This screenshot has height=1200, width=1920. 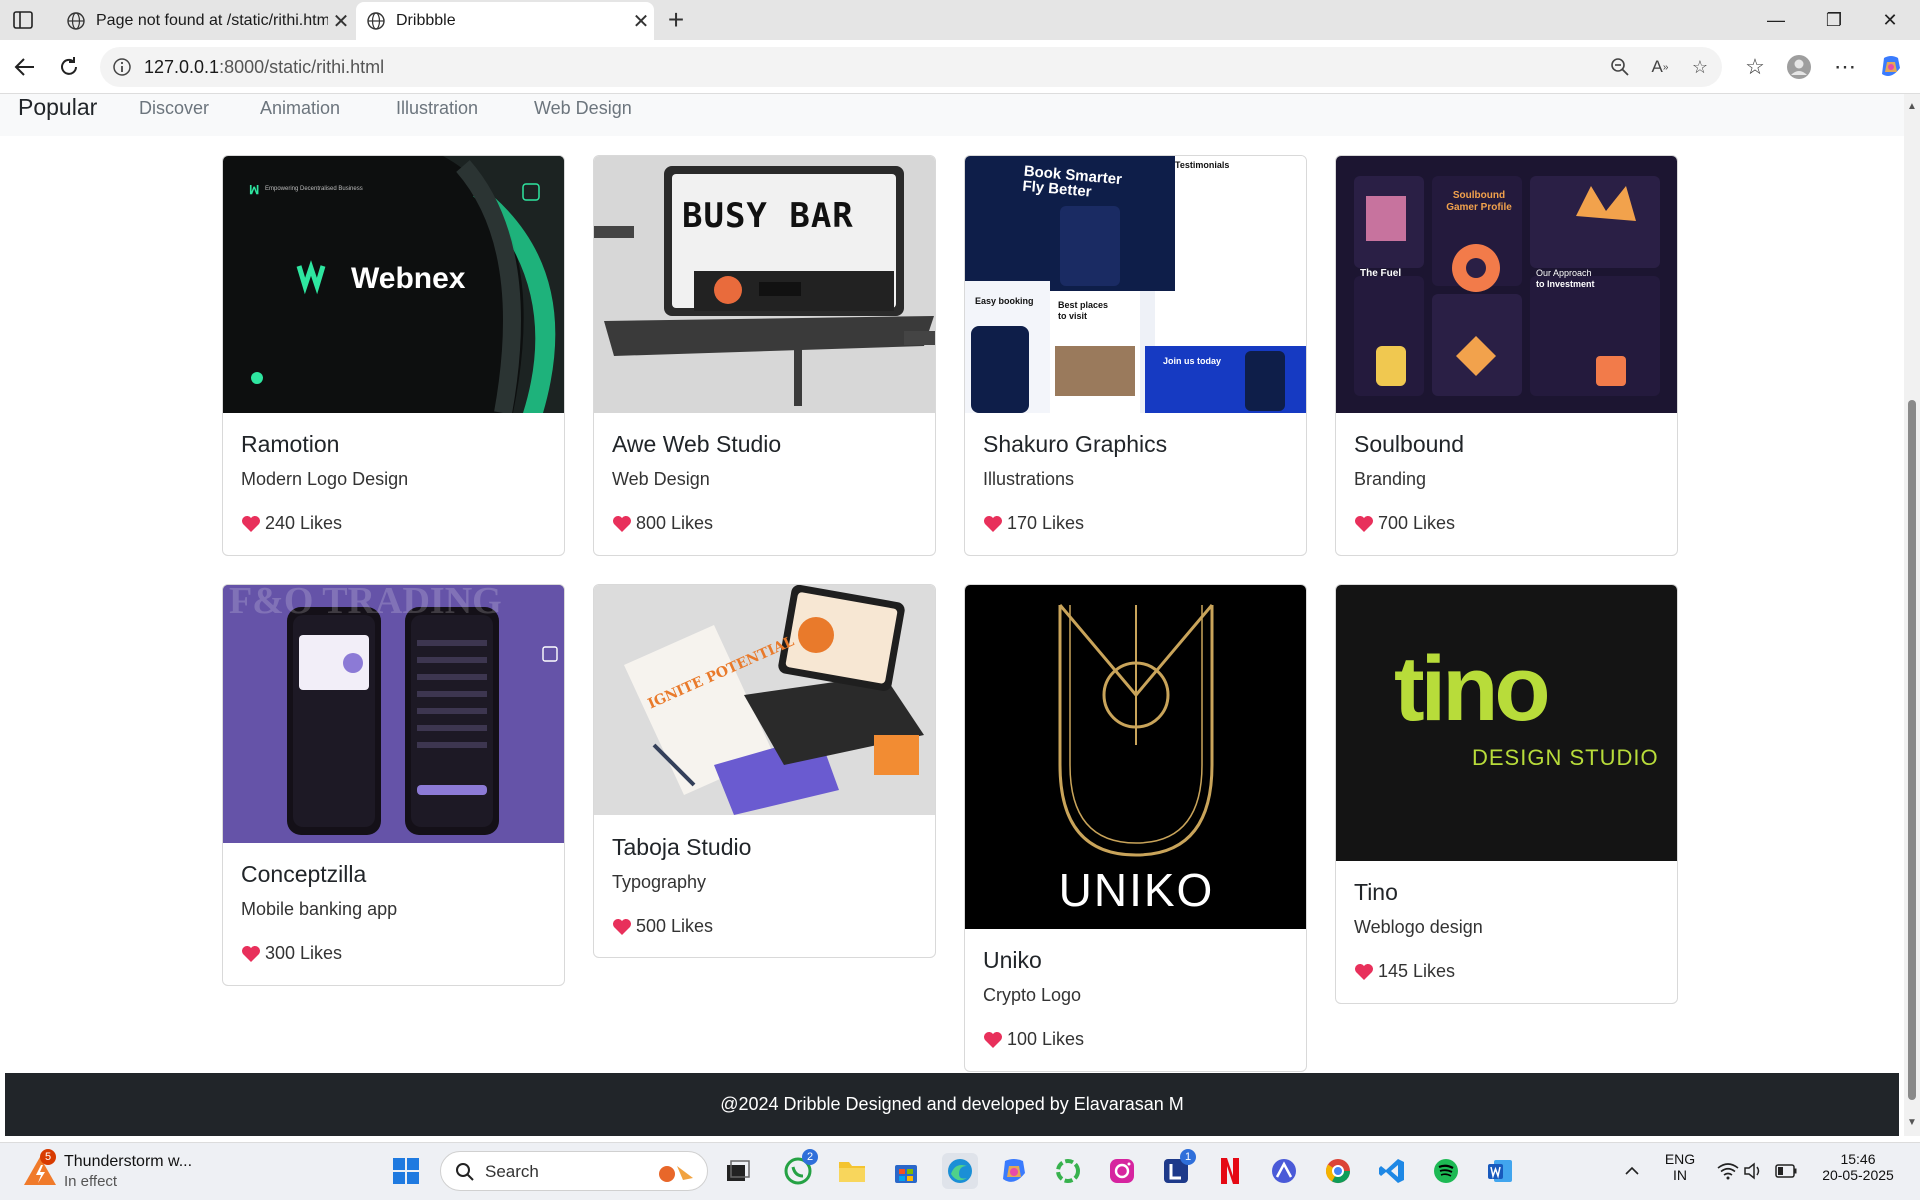 I want to click on card-title: Uniko, so click(x=1012, y=960).